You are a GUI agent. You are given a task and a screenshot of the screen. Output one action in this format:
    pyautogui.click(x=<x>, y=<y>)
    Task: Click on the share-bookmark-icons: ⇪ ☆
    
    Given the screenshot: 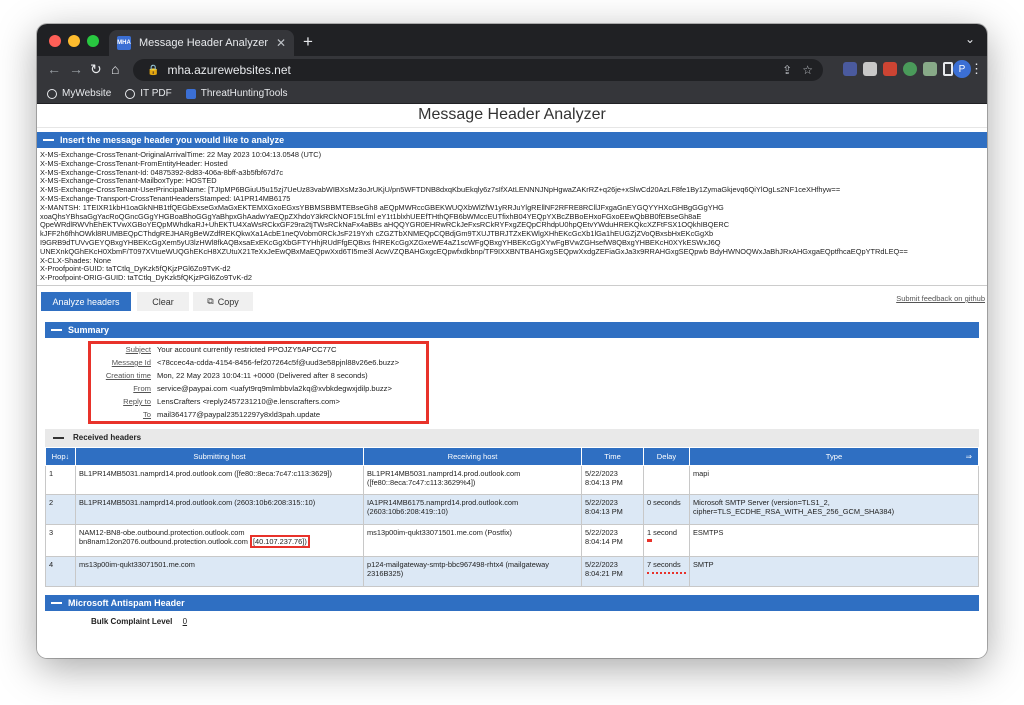 What is the action you would take?
    pyautogui.click(x=797, y=70)
    